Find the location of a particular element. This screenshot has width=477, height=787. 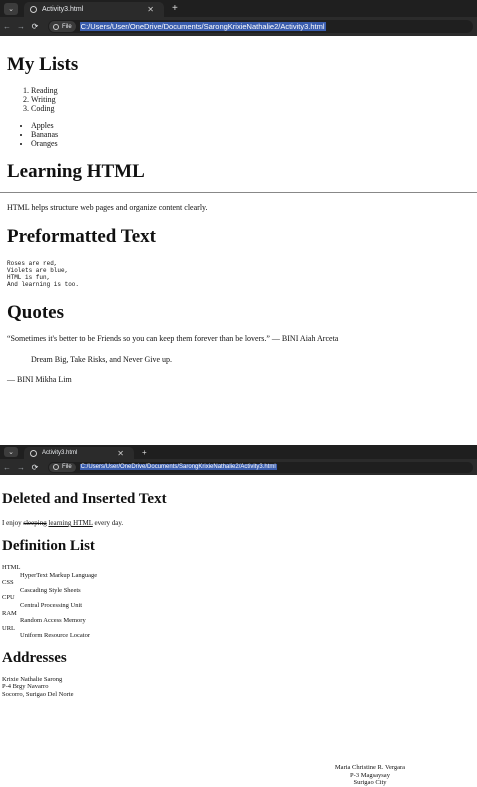

address-line: P-4 Brgy Navarro is located at coordinates (25, 687).